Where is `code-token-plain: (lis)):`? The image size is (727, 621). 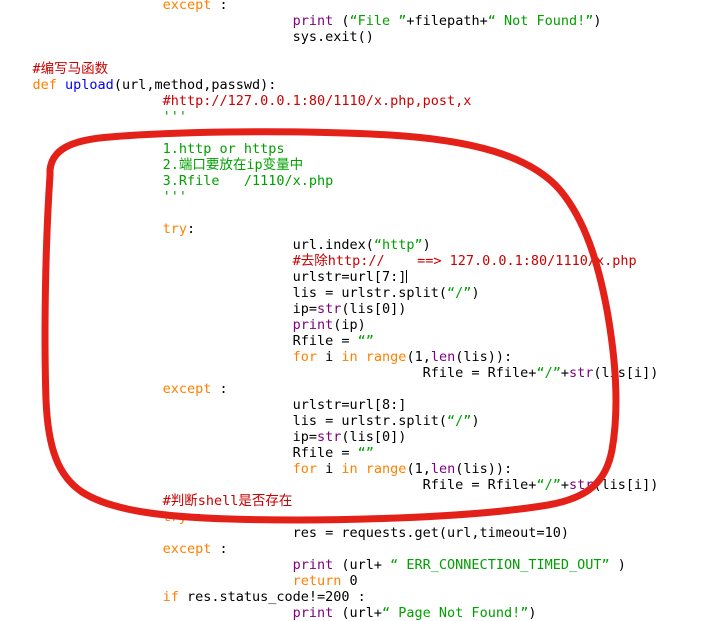 code-token-plain: (lis)): is located at coordinates (484, 357).